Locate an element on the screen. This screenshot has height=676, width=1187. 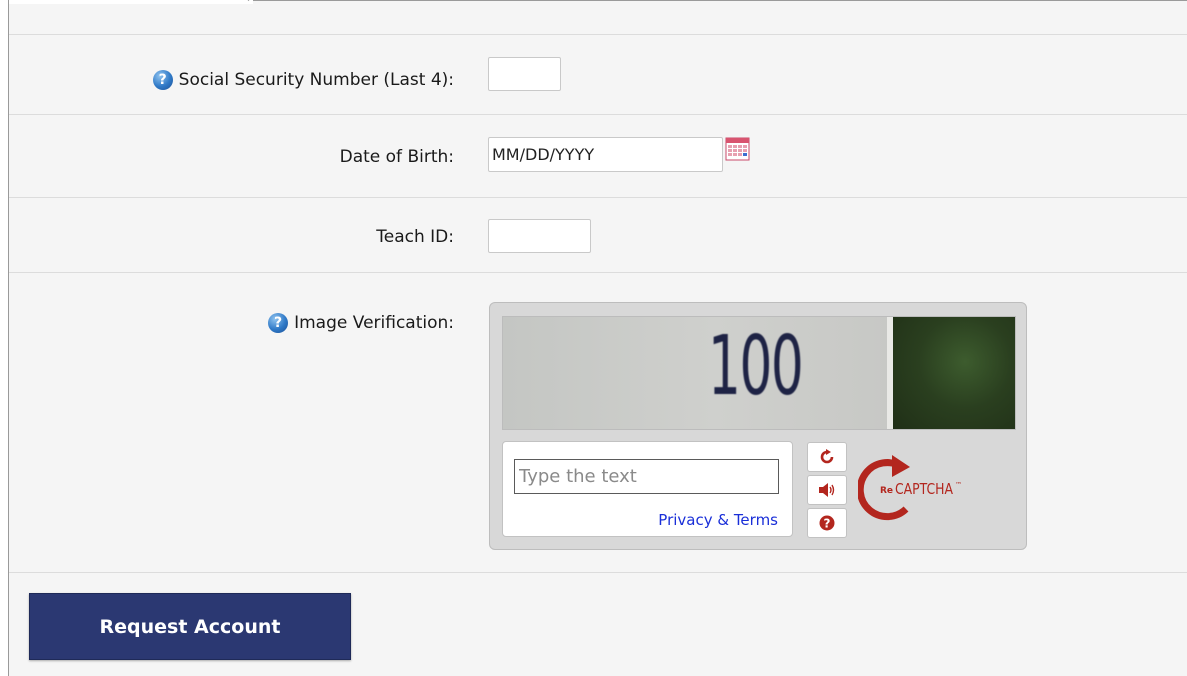
calendar-icon is located at coordinates (737, 149).